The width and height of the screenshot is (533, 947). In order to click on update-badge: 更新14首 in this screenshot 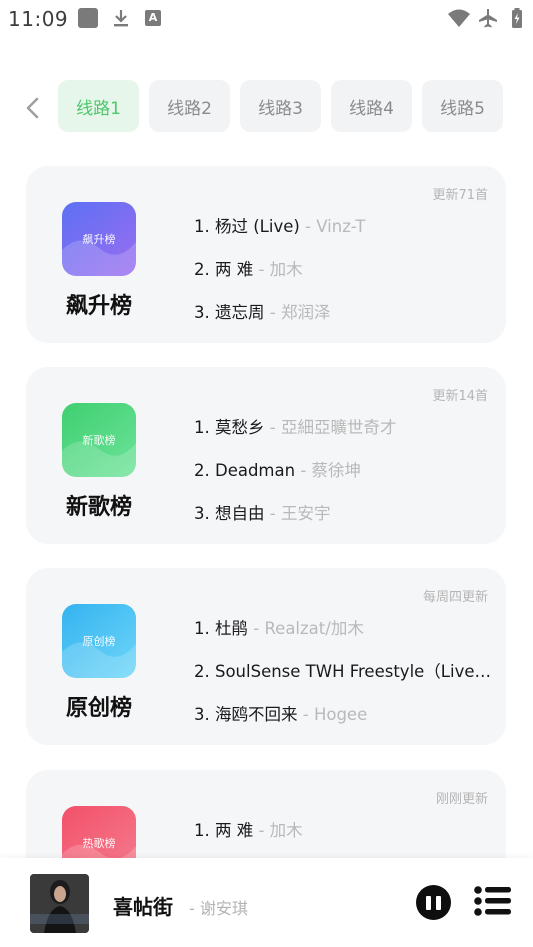, I will do `click(460, 396)`.